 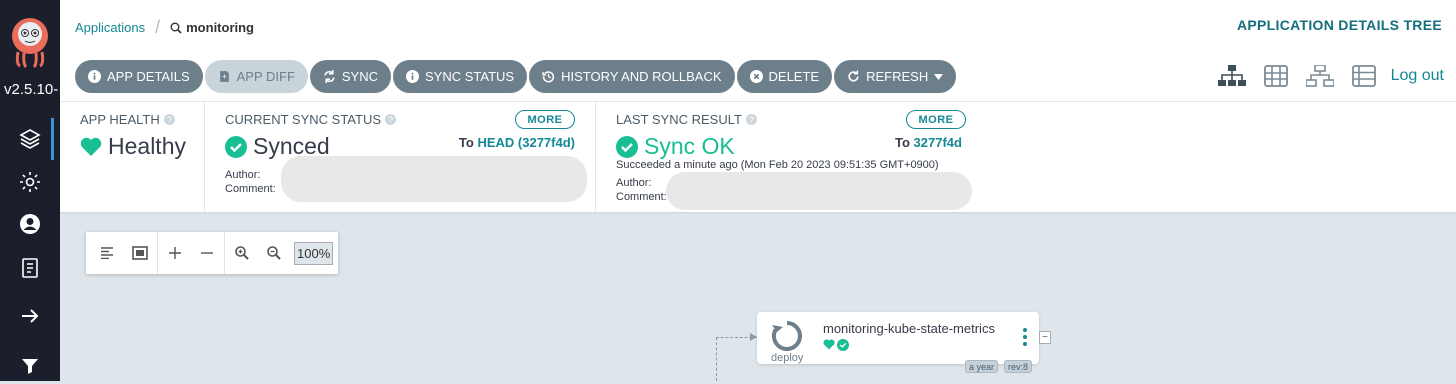 What do you see at coordinates (526, 142) in the screenshot?
I see `sync-revision-link: HEAD (3277f4d)` at bounding box center [526, 142].